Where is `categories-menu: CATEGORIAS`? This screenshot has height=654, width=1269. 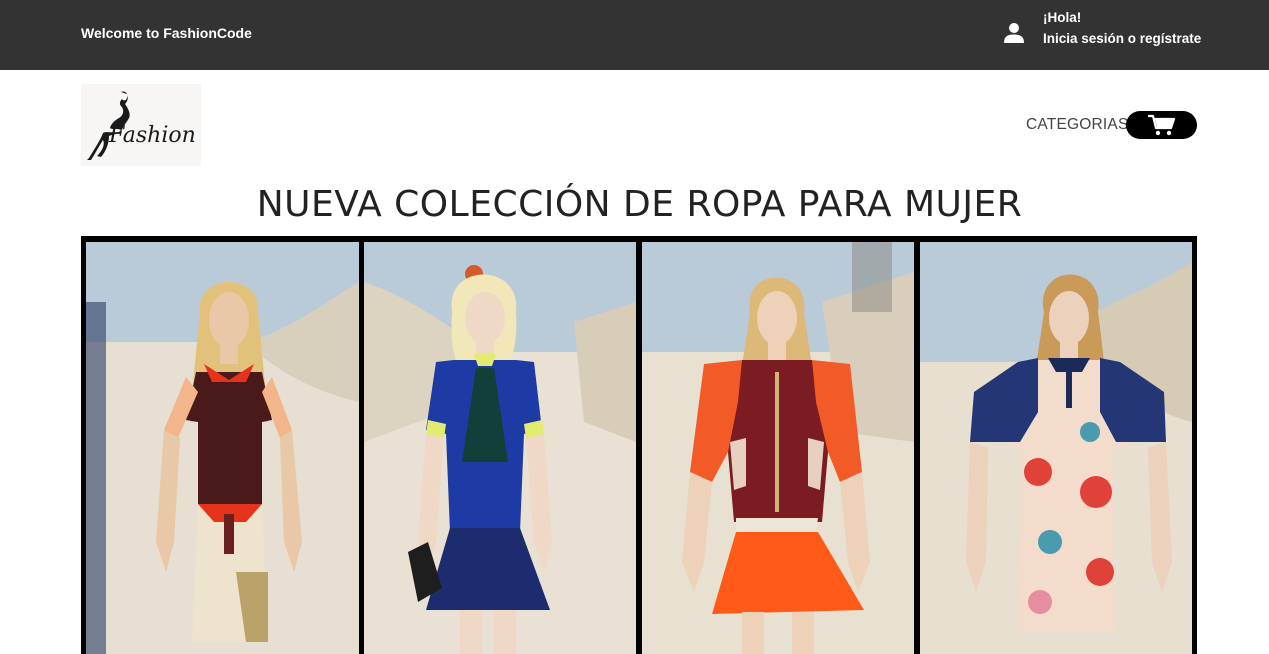
categories-menu: CATEGORIAS is located at coordinates (1077, 125).